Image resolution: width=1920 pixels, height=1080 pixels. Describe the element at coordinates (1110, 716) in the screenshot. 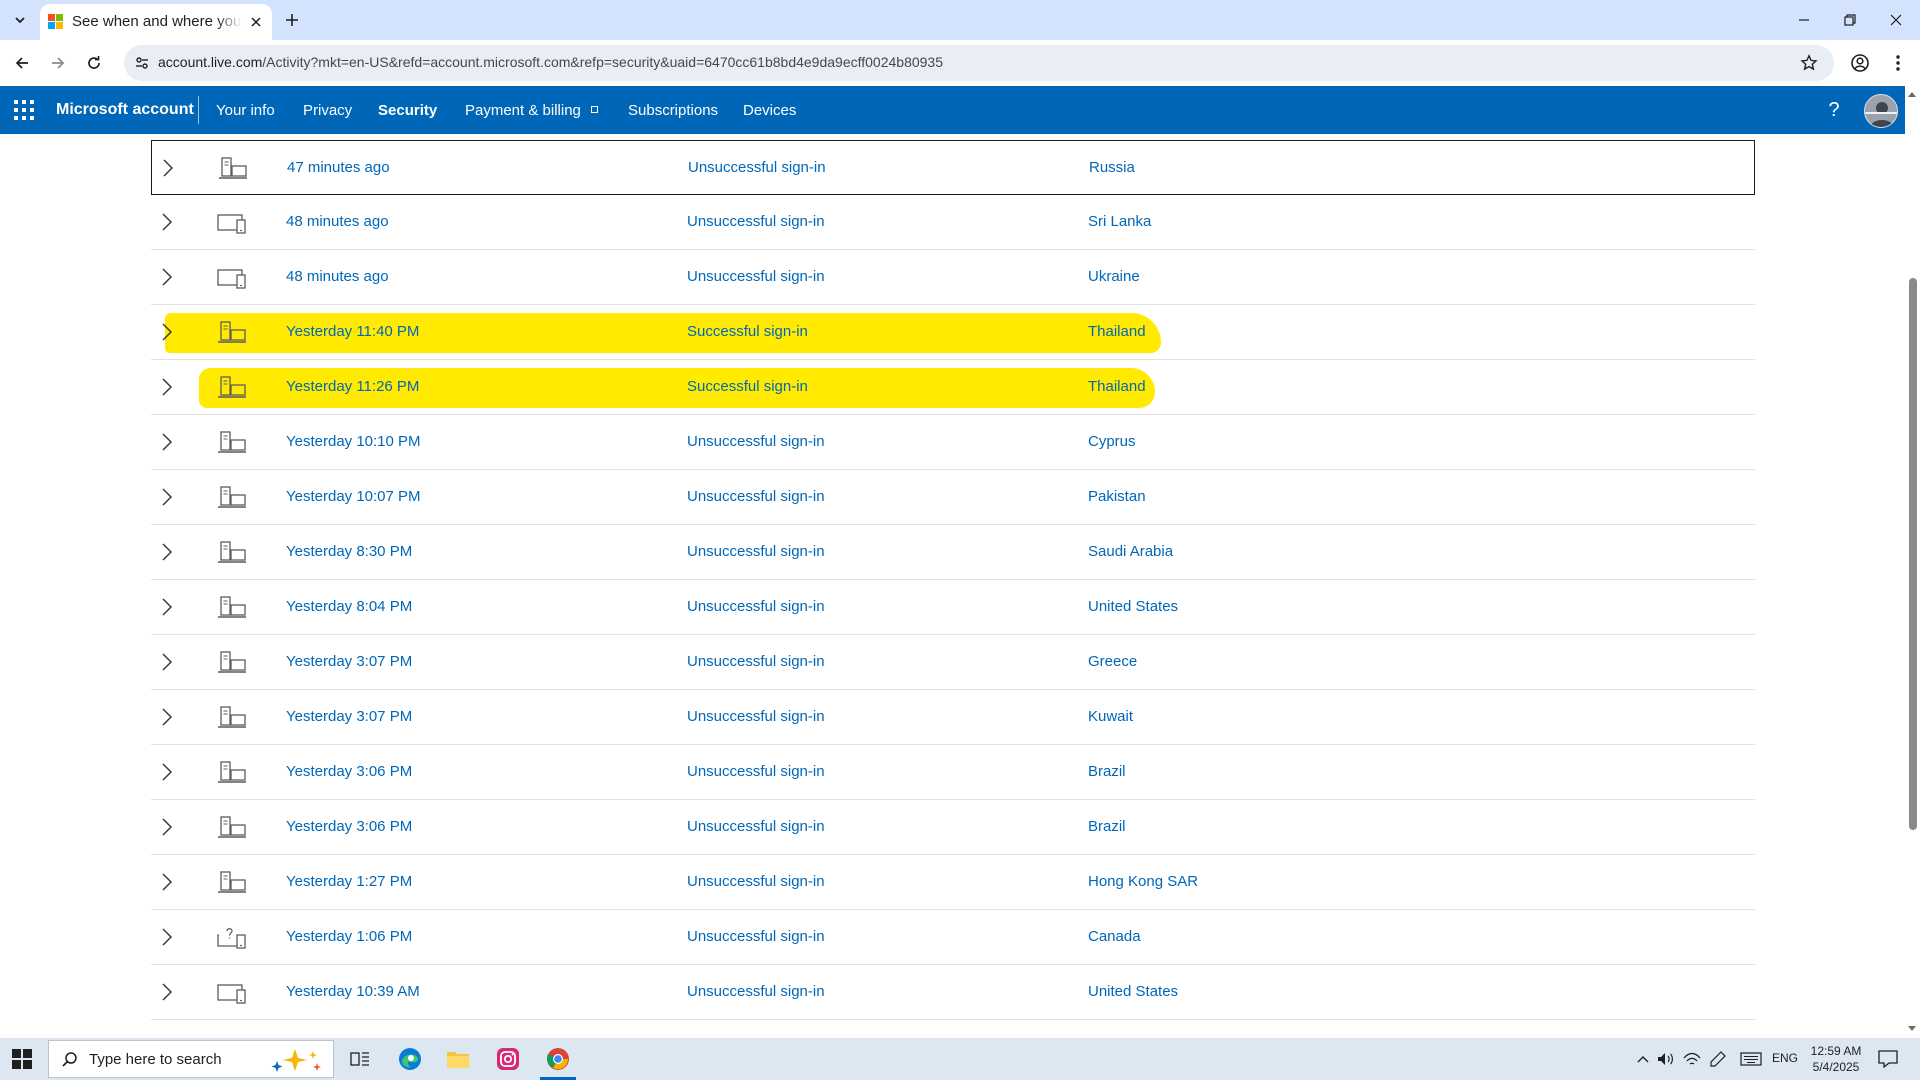

I see `activity-location: Kuwait` at that location.